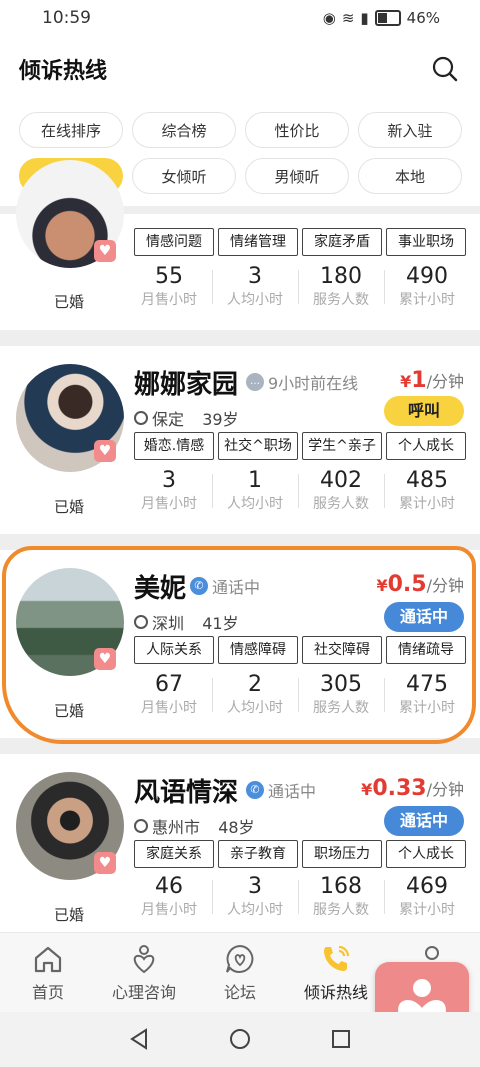 The width and height of the screenshot is (480, 1067). Describe the element at coordinates (255, 684) in the screenshot. I see `stat-average: 2` at that location.